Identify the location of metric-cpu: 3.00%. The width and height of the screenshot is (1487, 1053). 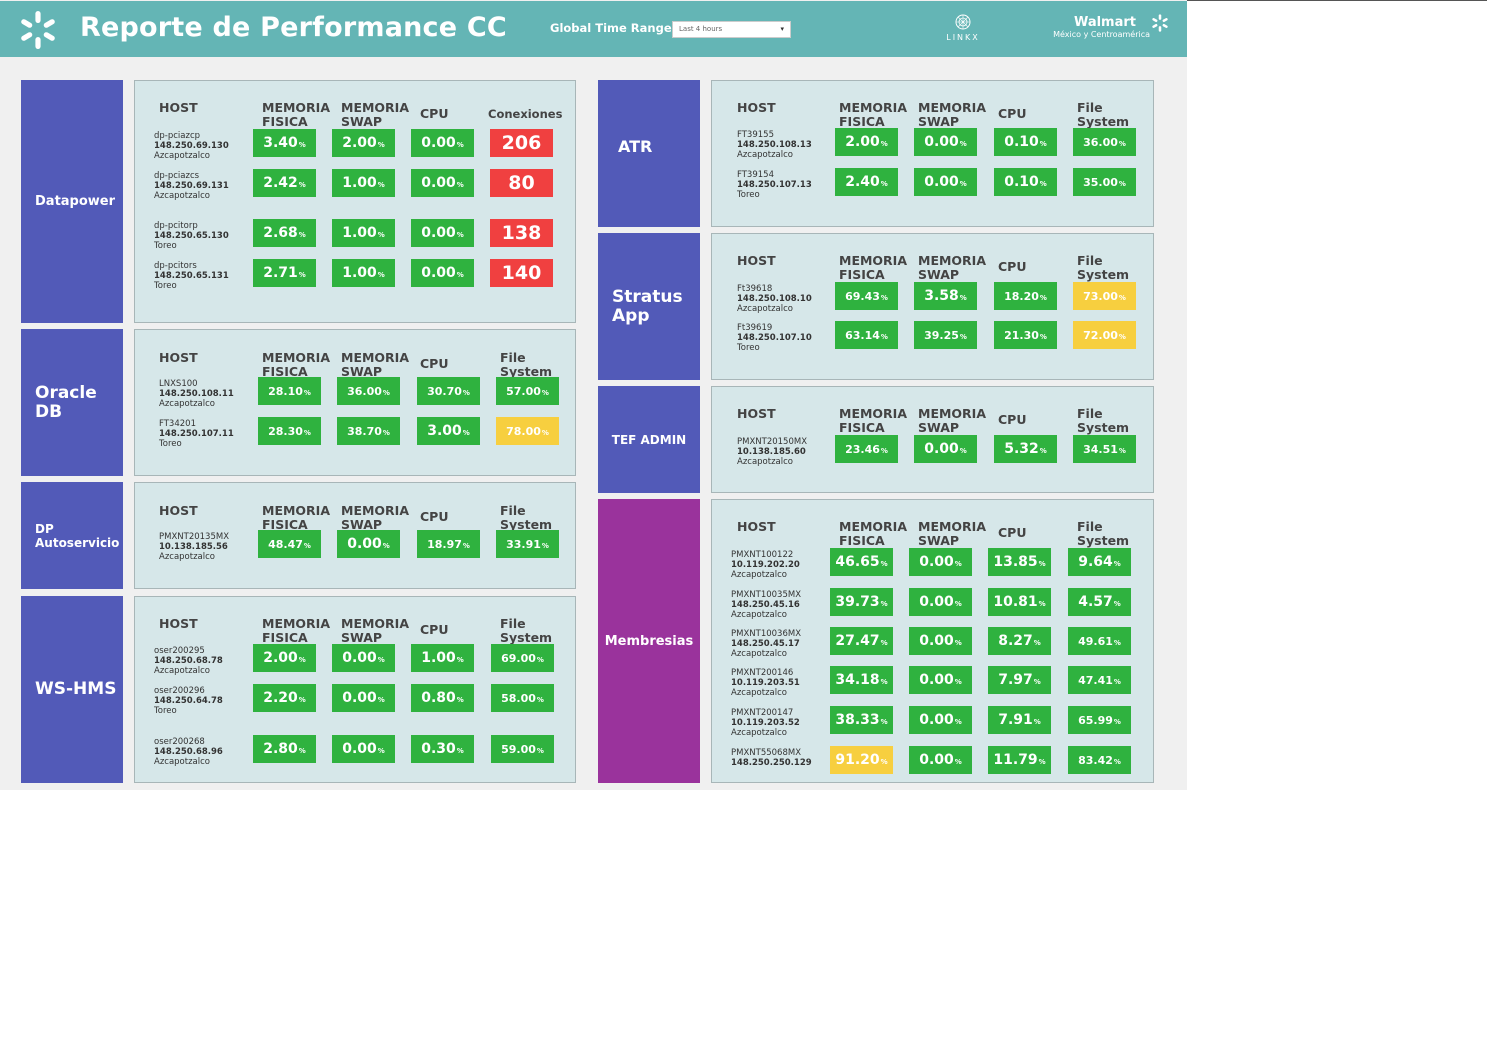
(448, 431).